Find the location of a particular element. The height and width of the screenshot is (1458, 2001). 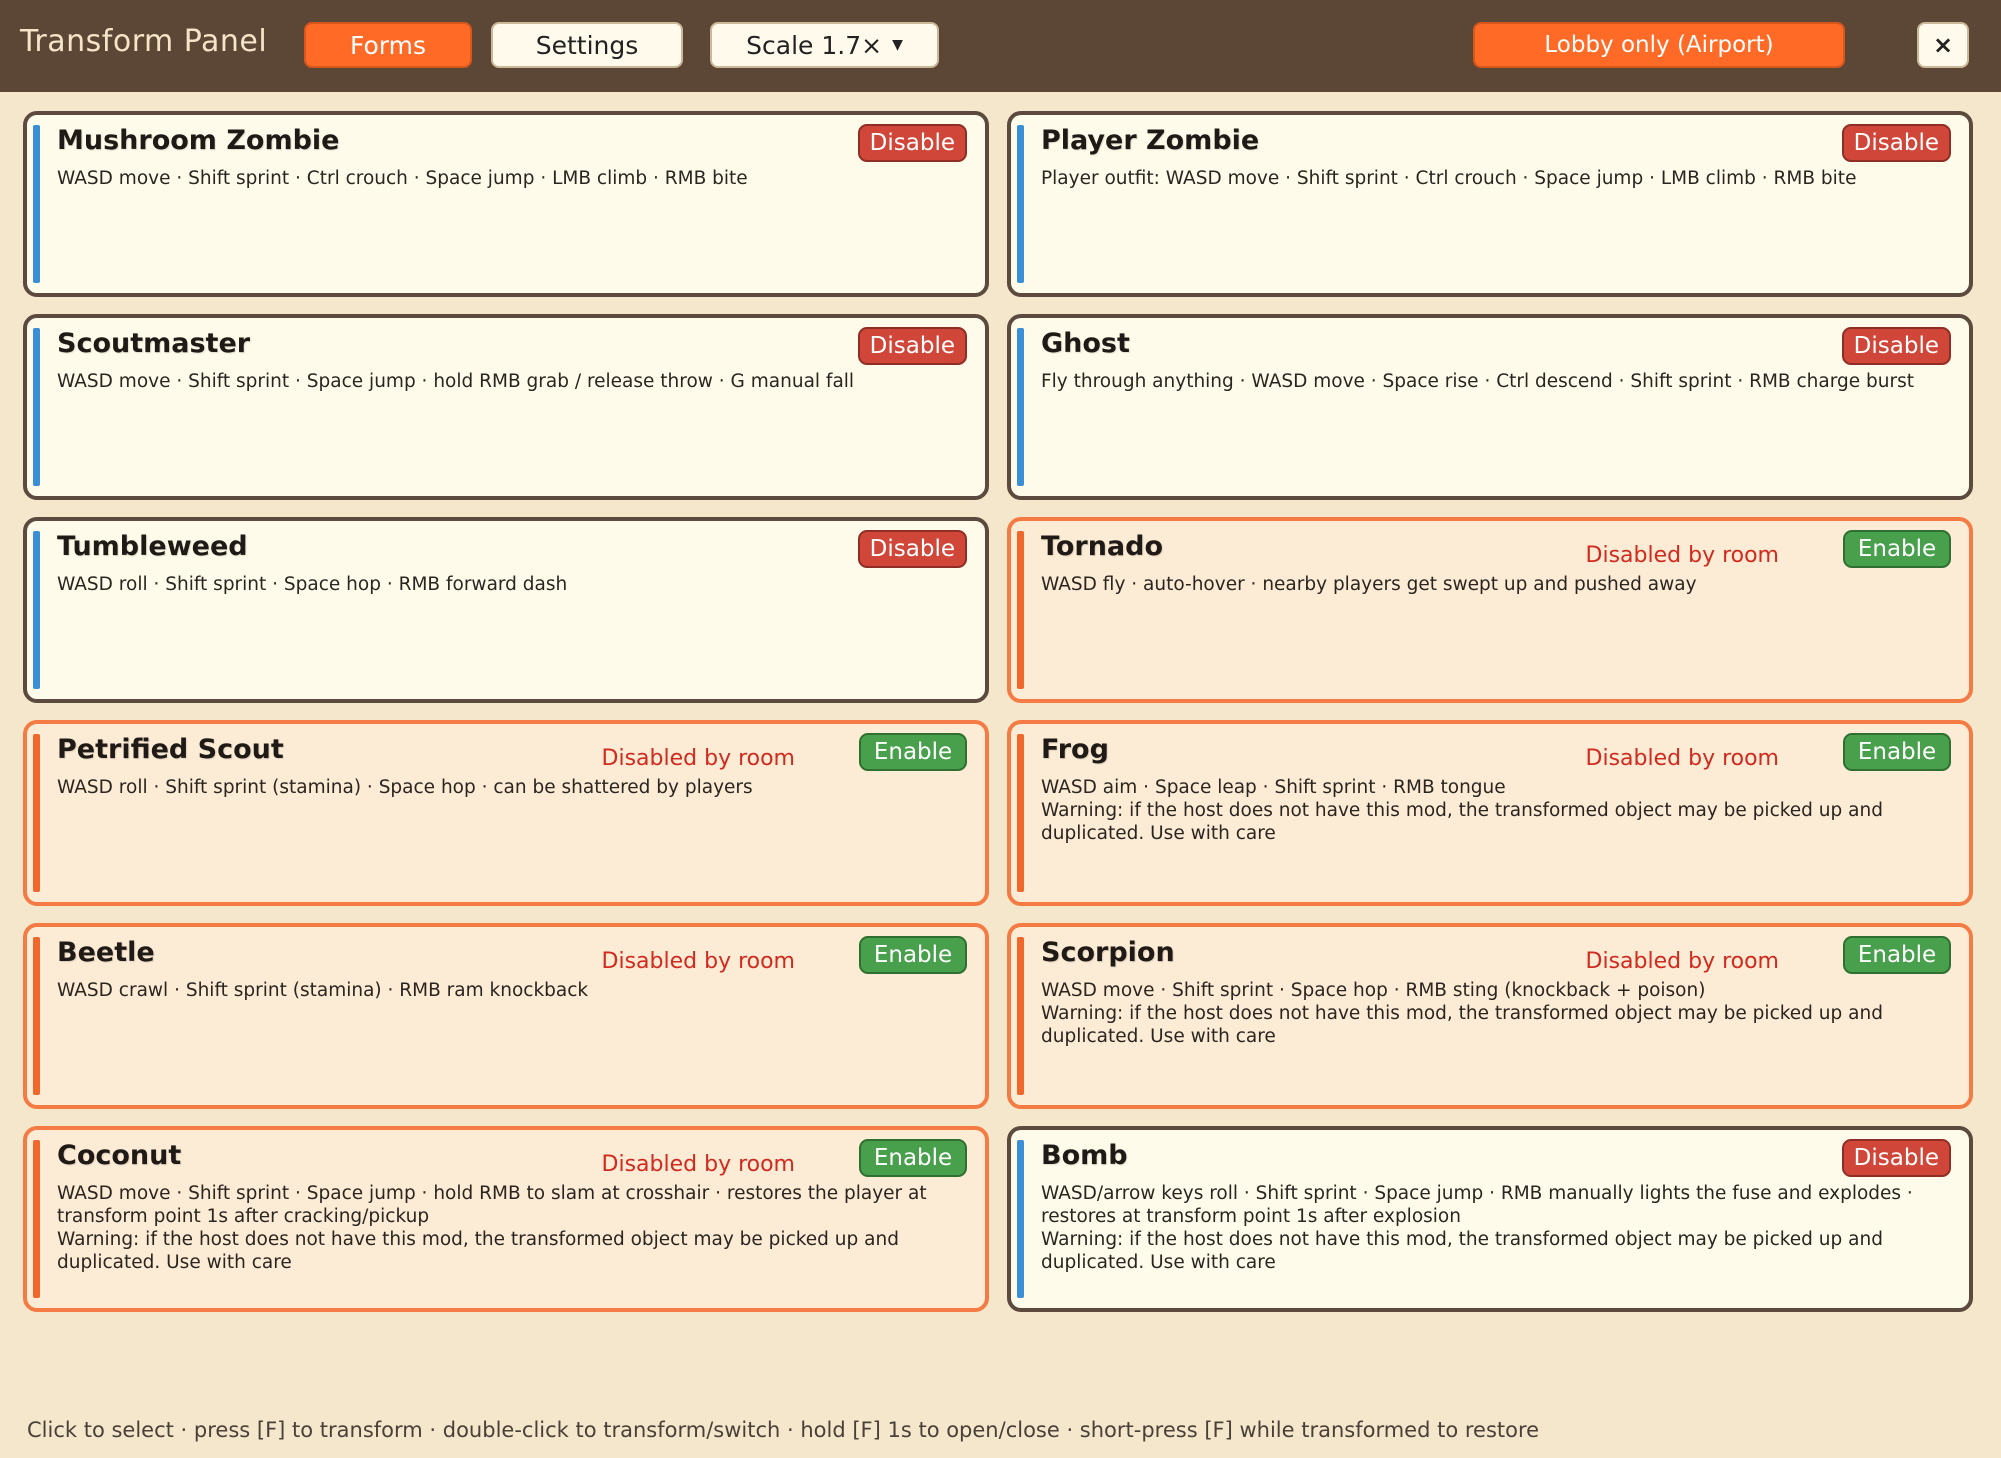

form-name: Coconut is located at coordinates (119, 1155).